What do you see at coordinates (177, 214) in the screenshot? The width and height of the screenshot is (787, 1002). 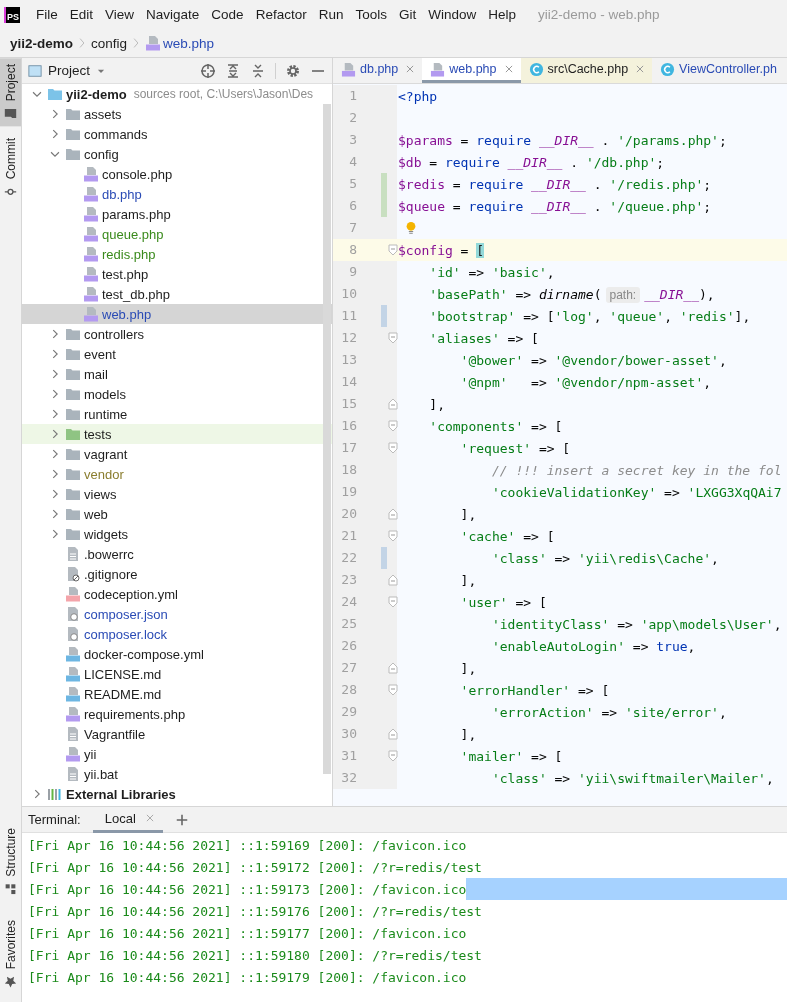 I see `tree-item: params.php` at bounding box center [177, 214].